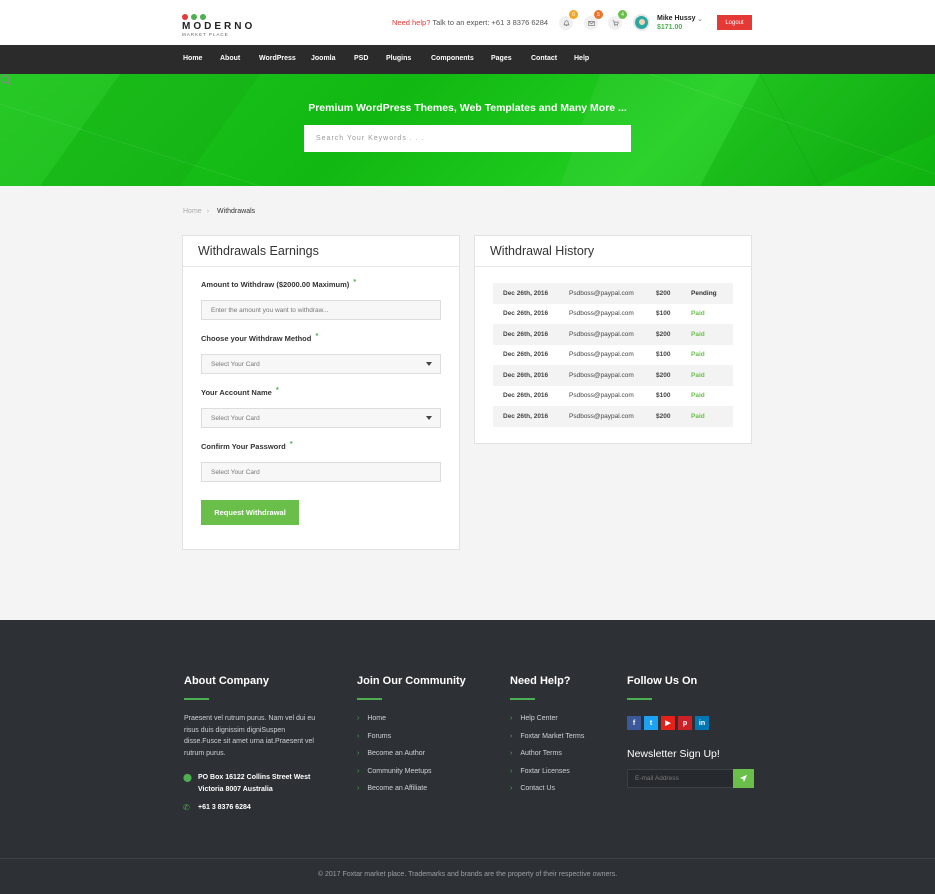 The height and width of the screenshot is (894, 935). What do you see at coordinates (230, 58) in the screenshot?
I see `nav-item-about: About` at bounding box center [230, 58].